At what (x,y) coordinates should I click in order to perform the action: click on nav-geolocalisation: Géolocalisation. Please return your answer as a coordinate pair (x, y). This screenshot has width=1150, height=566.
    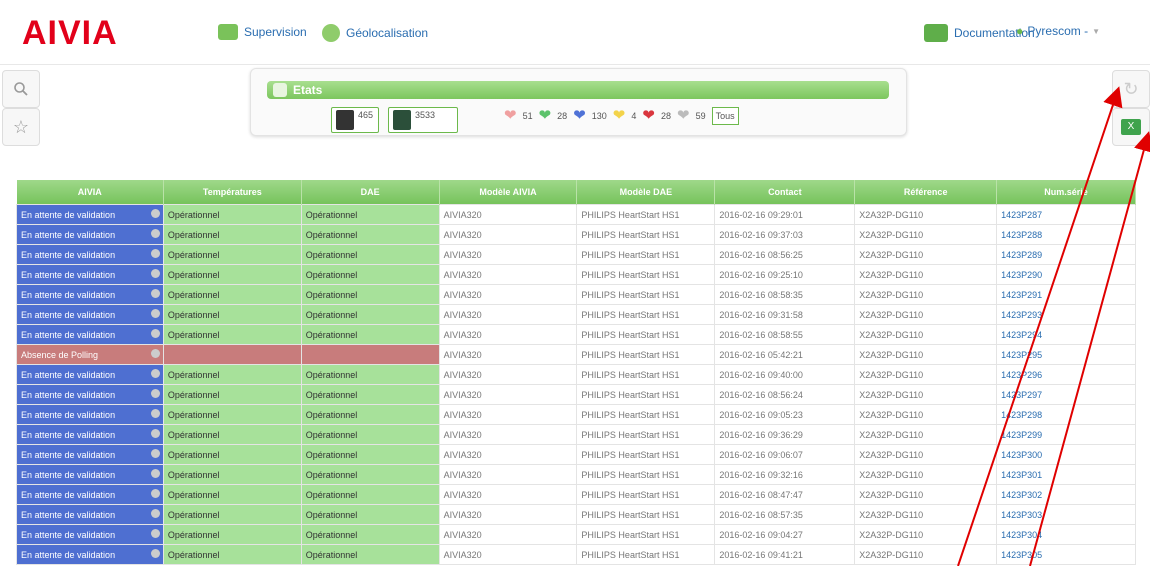
    Looking at the image, I should click on (375, 33).